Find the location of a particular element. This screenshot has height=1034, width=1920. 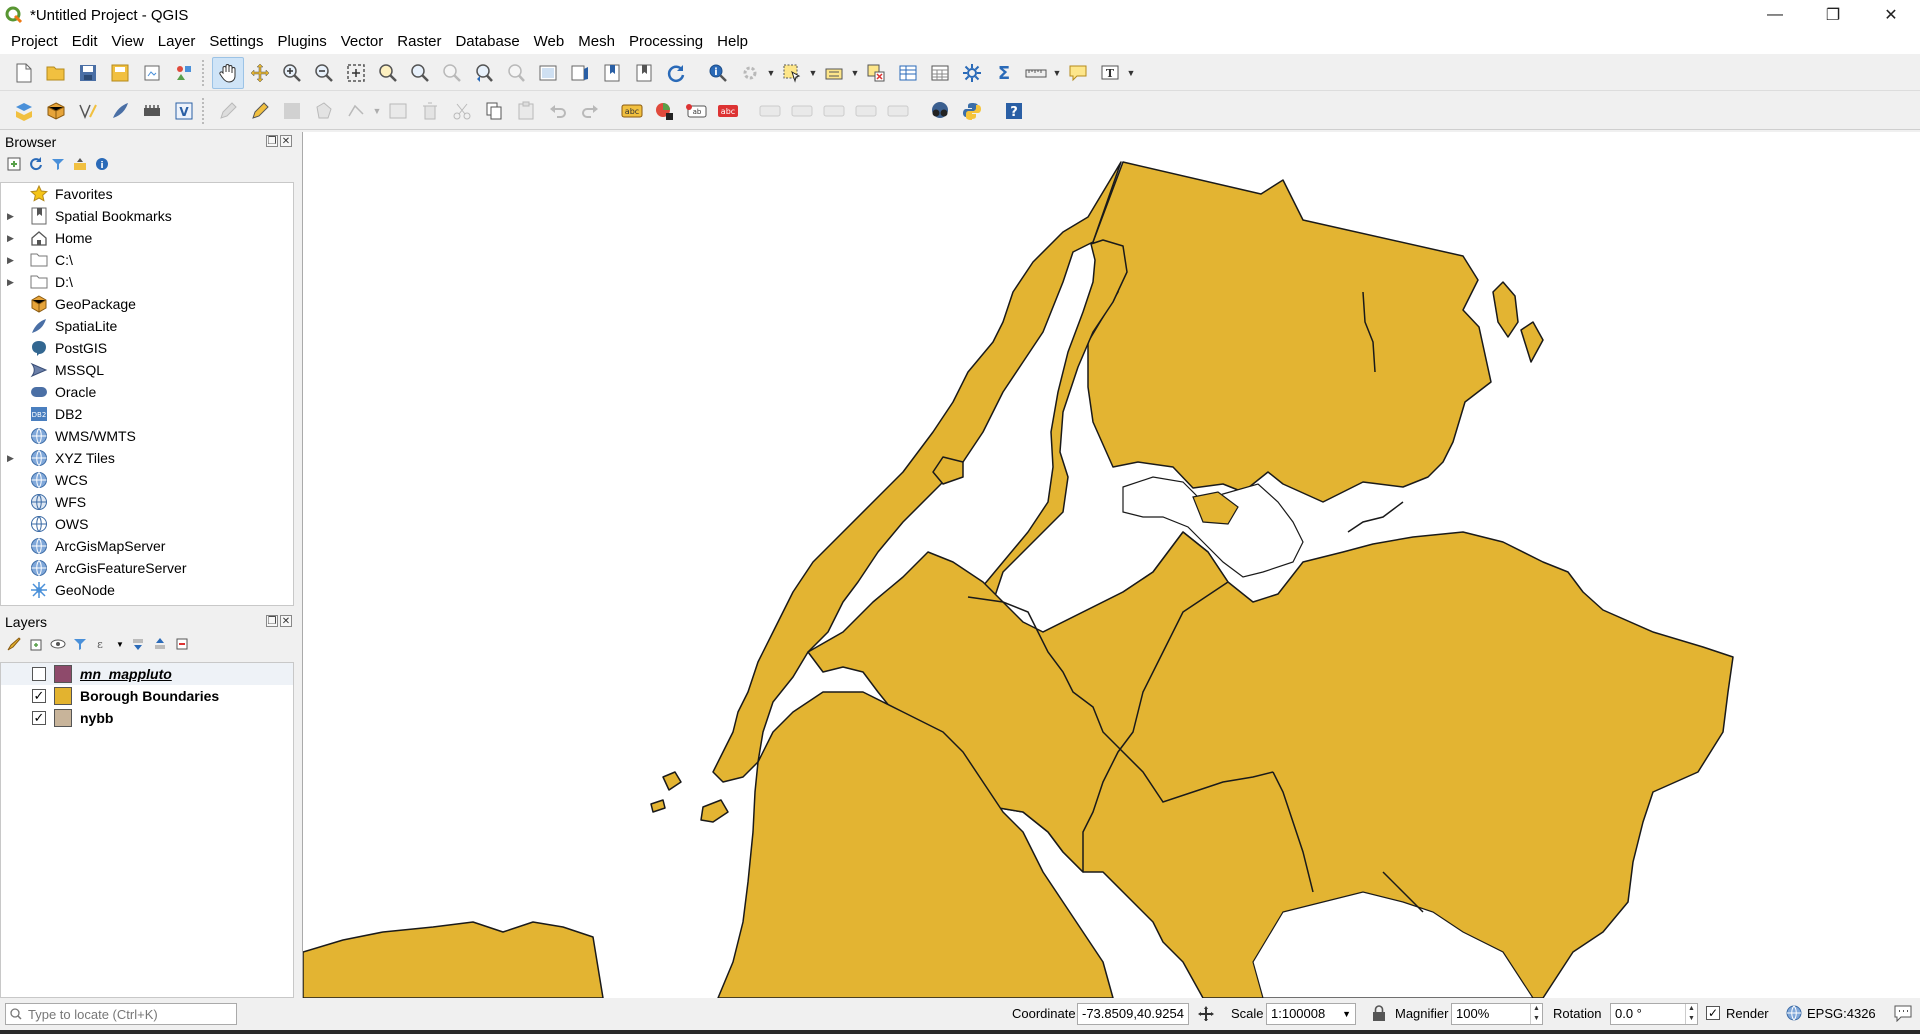

menu-view: View is located at coordinates (128, 42).